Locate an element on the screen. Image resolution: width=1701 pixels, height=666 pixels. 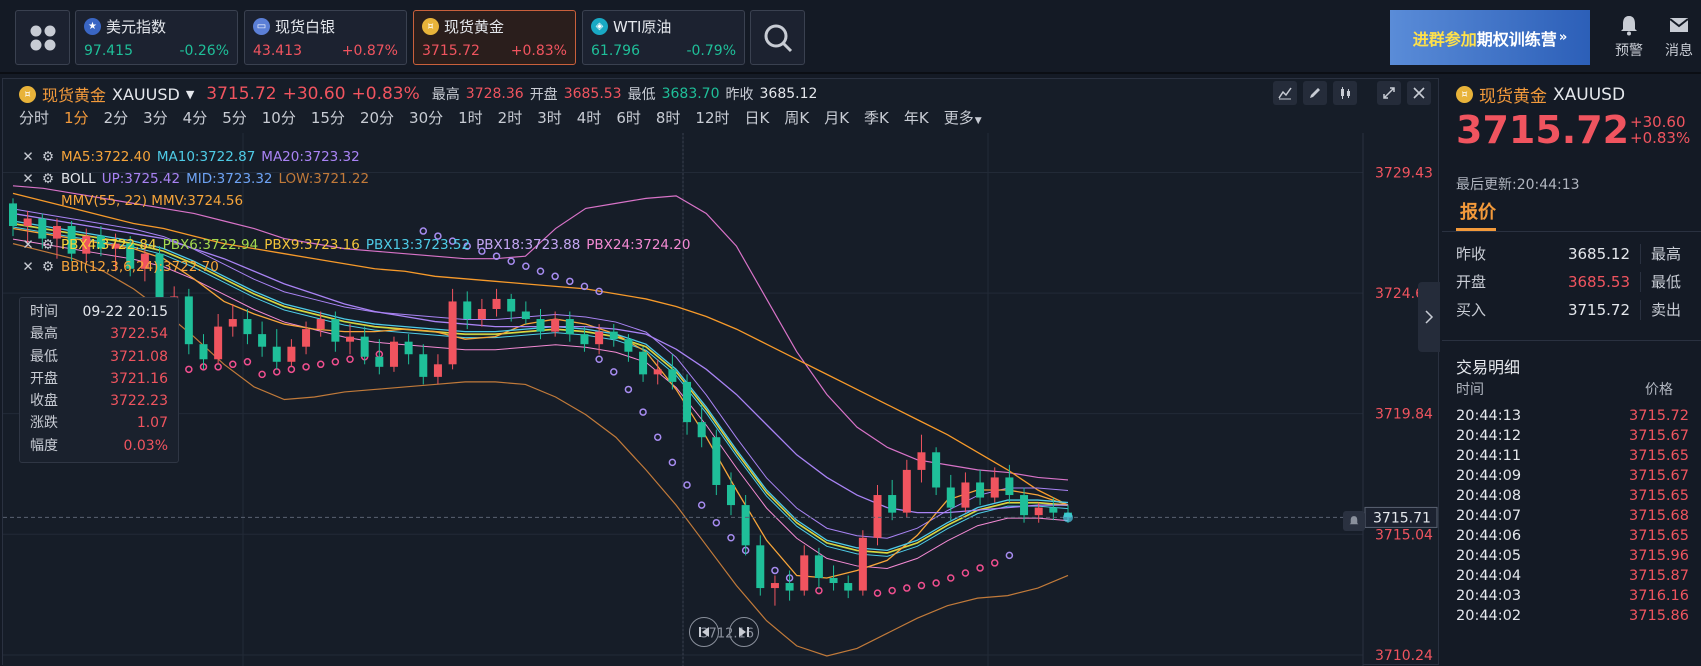
chart-open-label: 开盘 is located at coordinates (543, 95).